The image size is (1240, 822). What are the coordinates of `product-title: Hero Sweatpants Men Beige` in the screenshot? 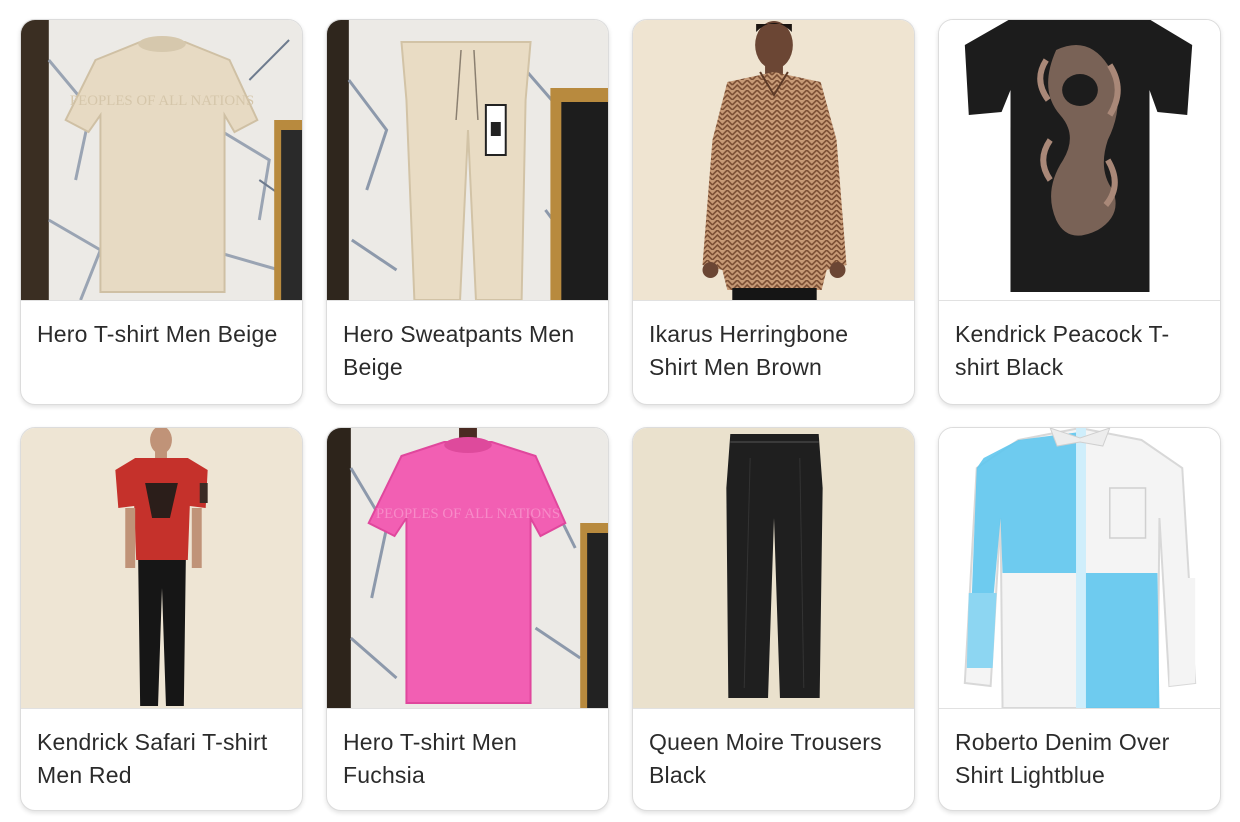 It's located at (467, 342).